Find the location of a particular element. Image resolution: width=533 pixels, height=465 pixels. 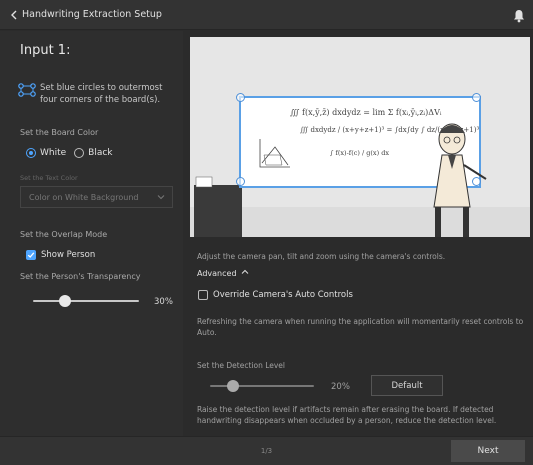

detection-level-label: Set the Detection Level is located at coordinates (241, 365).